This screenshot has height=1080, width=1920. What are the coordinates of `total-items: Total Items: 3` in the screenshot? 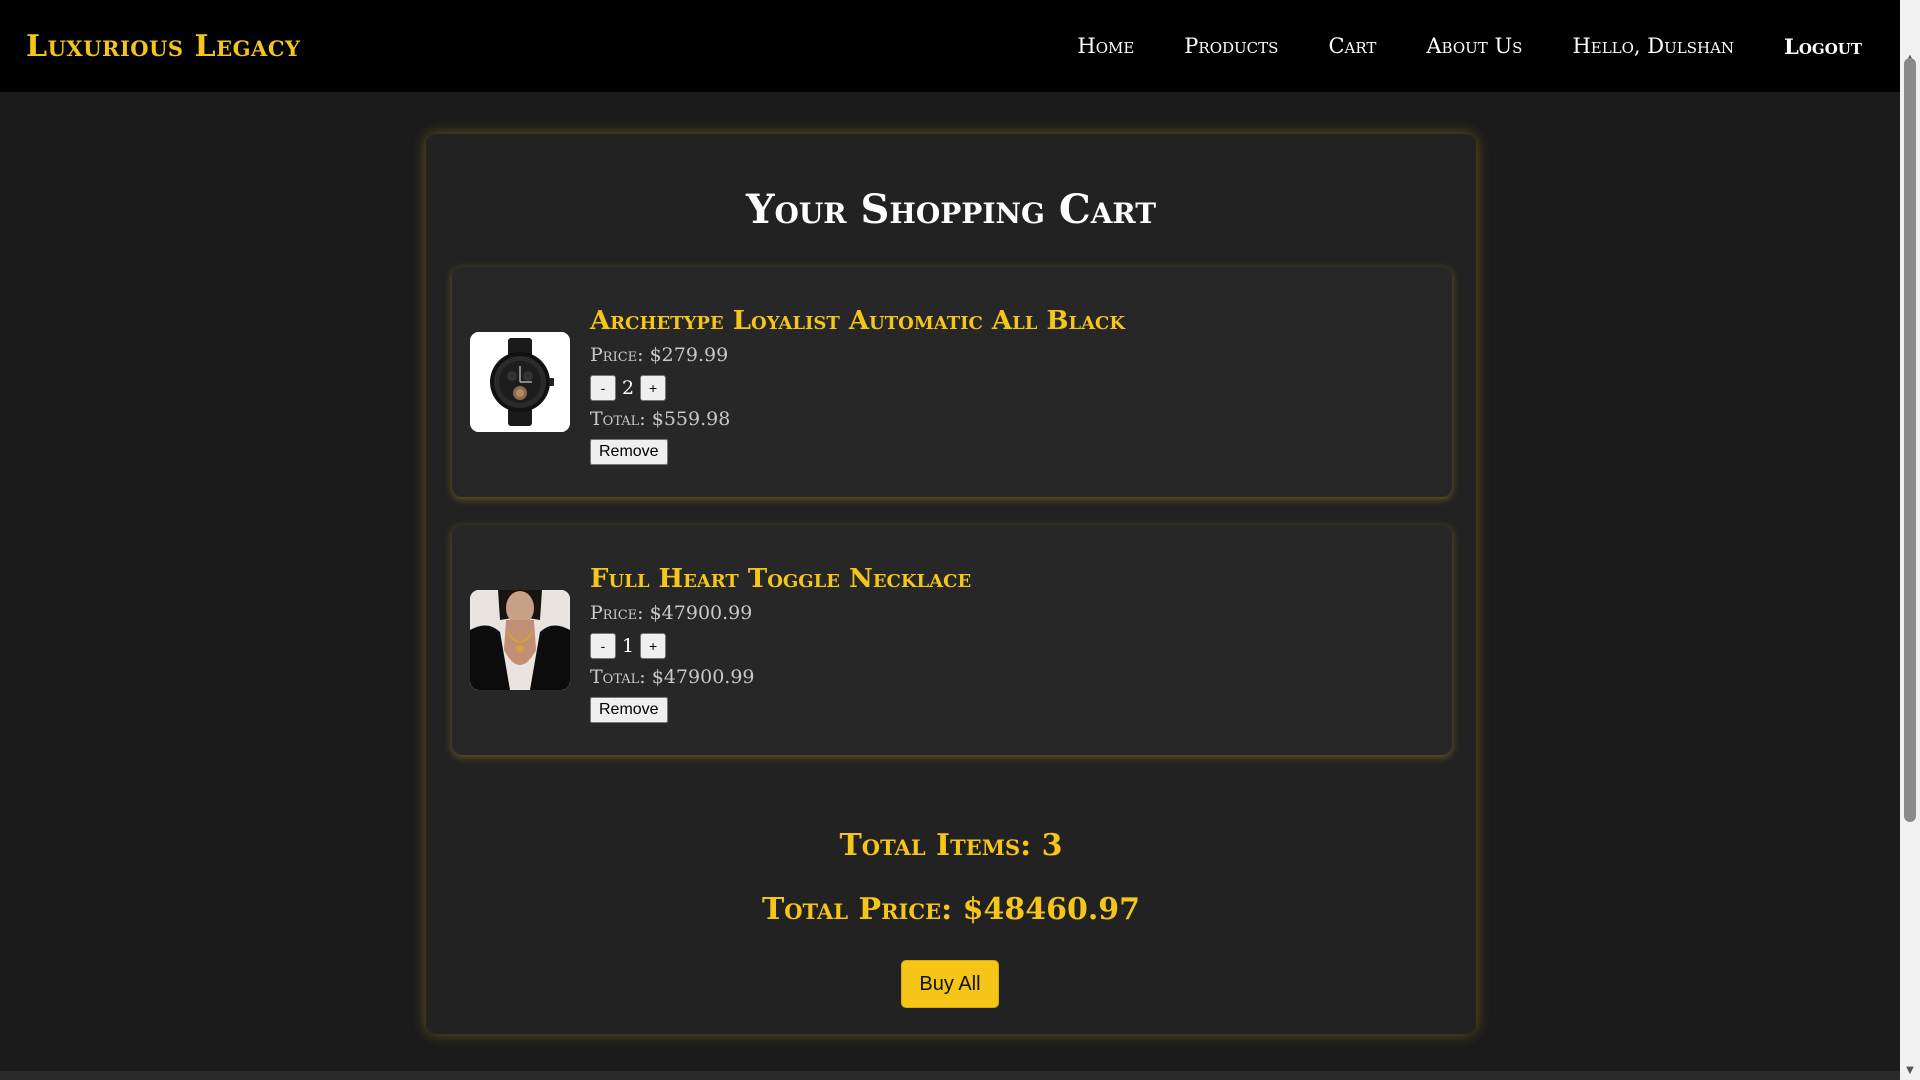 It's located at (951, 845).